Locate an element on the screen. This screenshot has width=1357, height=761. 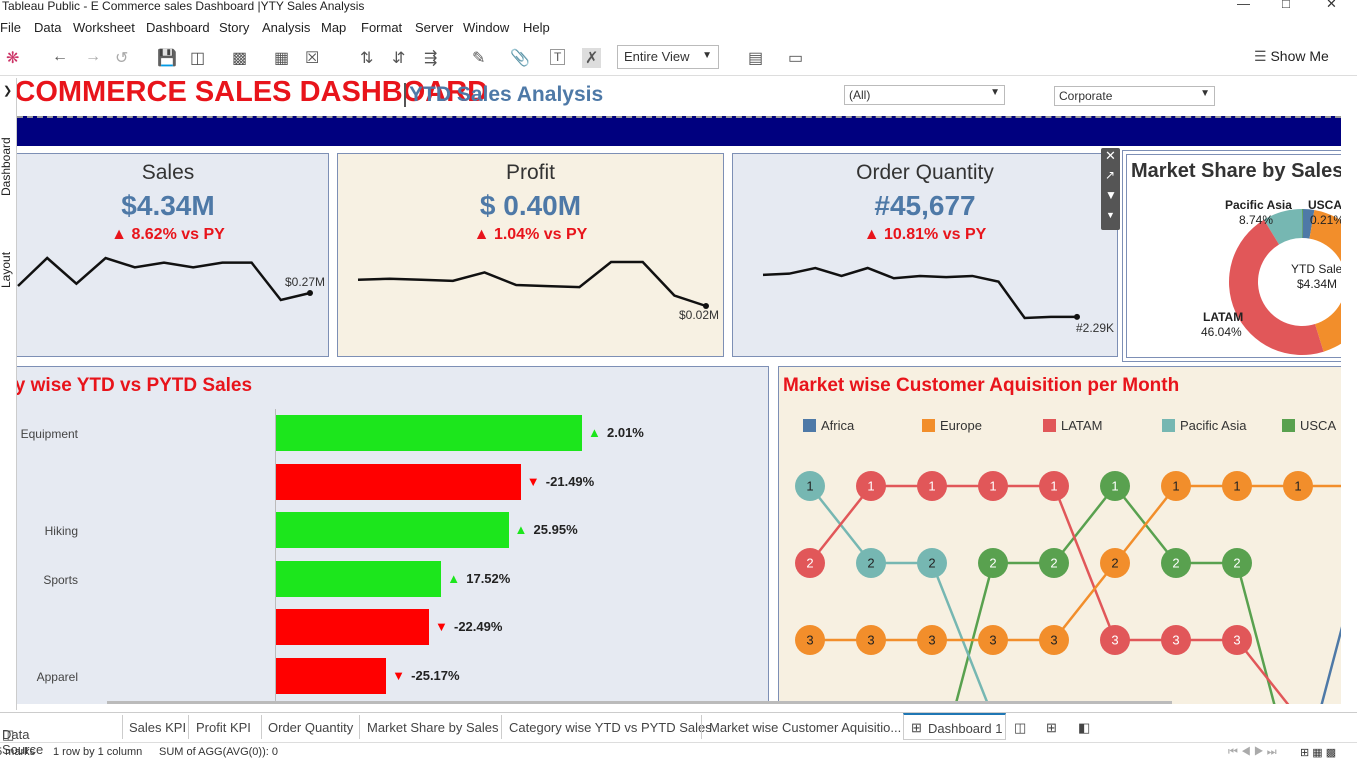
tab-dashboard: Dashboard is located at coordinates (6, 166).